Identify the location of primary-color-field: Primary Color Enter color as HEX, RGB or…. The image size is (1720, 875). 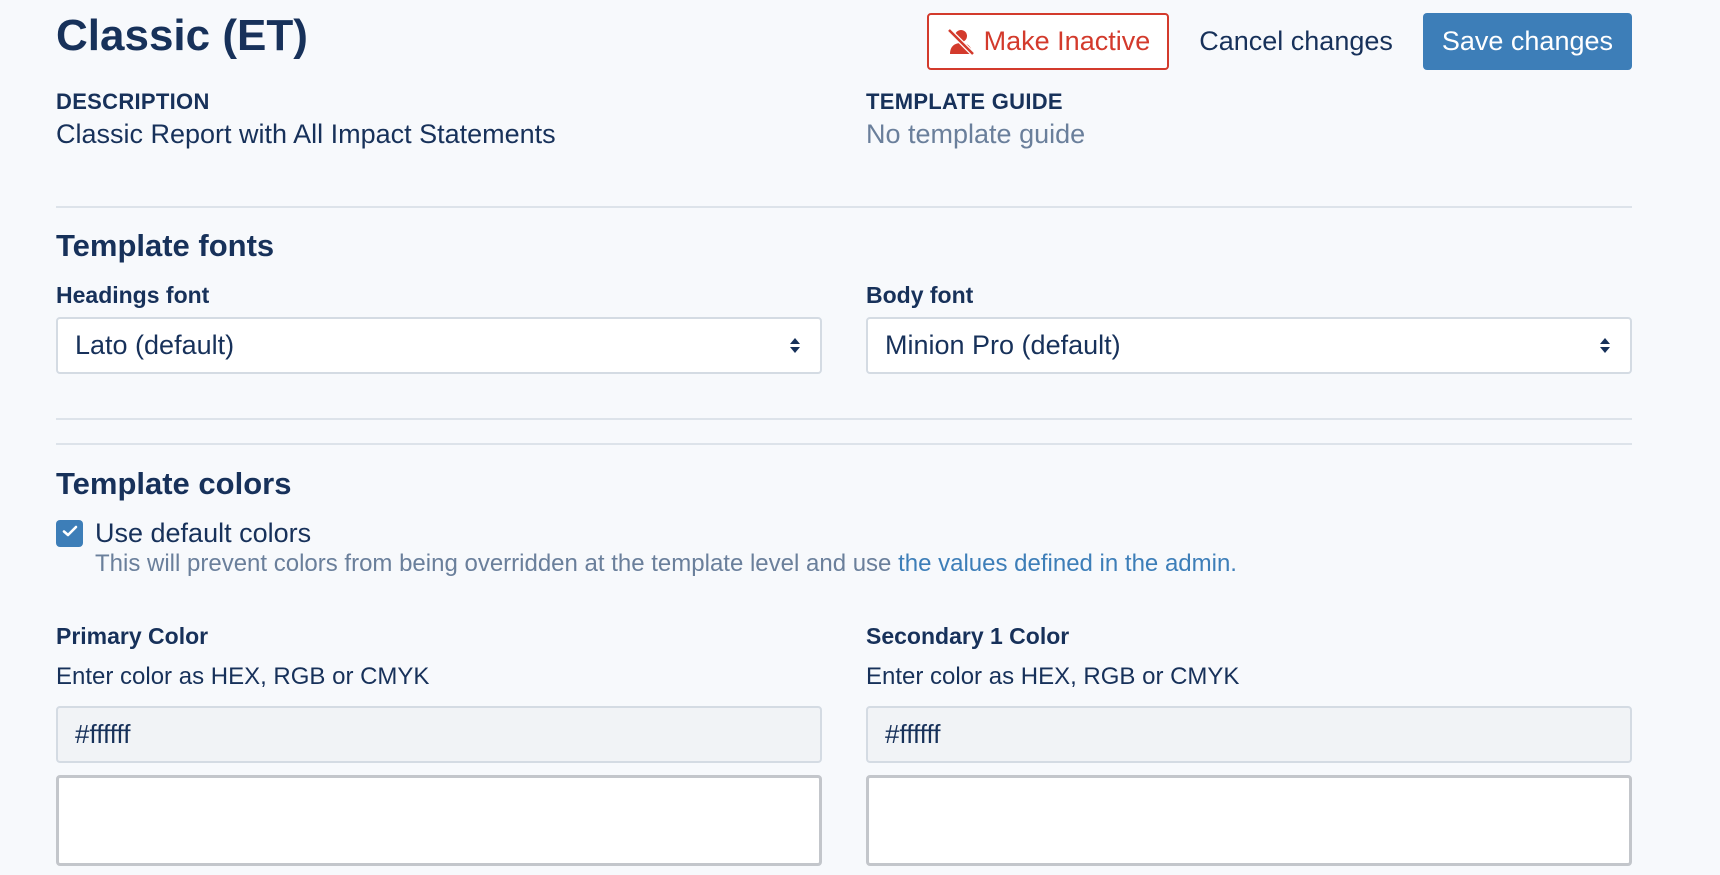
(439, 744).